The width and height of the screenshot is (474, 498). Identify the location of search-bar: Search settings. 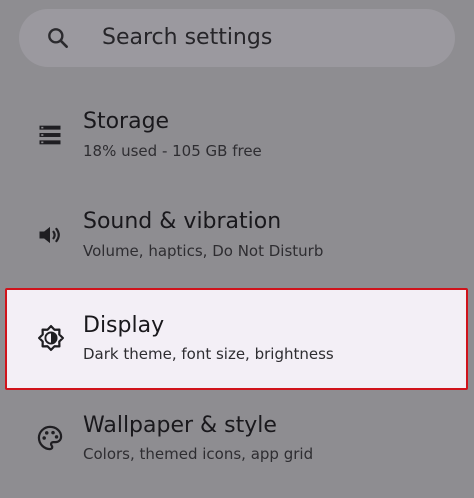
(237, 38).